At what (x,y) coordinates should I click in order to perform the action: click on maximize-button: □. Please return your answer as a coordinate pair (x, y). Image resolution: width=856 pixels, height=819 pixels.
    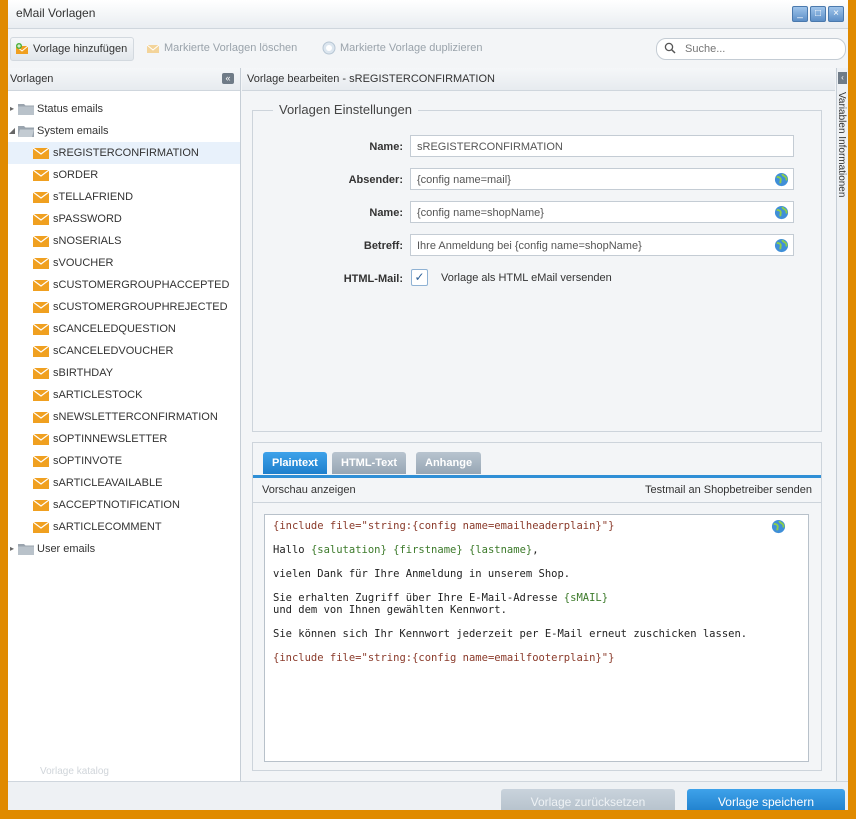
    Looking at the image, I should click on (818, 14).